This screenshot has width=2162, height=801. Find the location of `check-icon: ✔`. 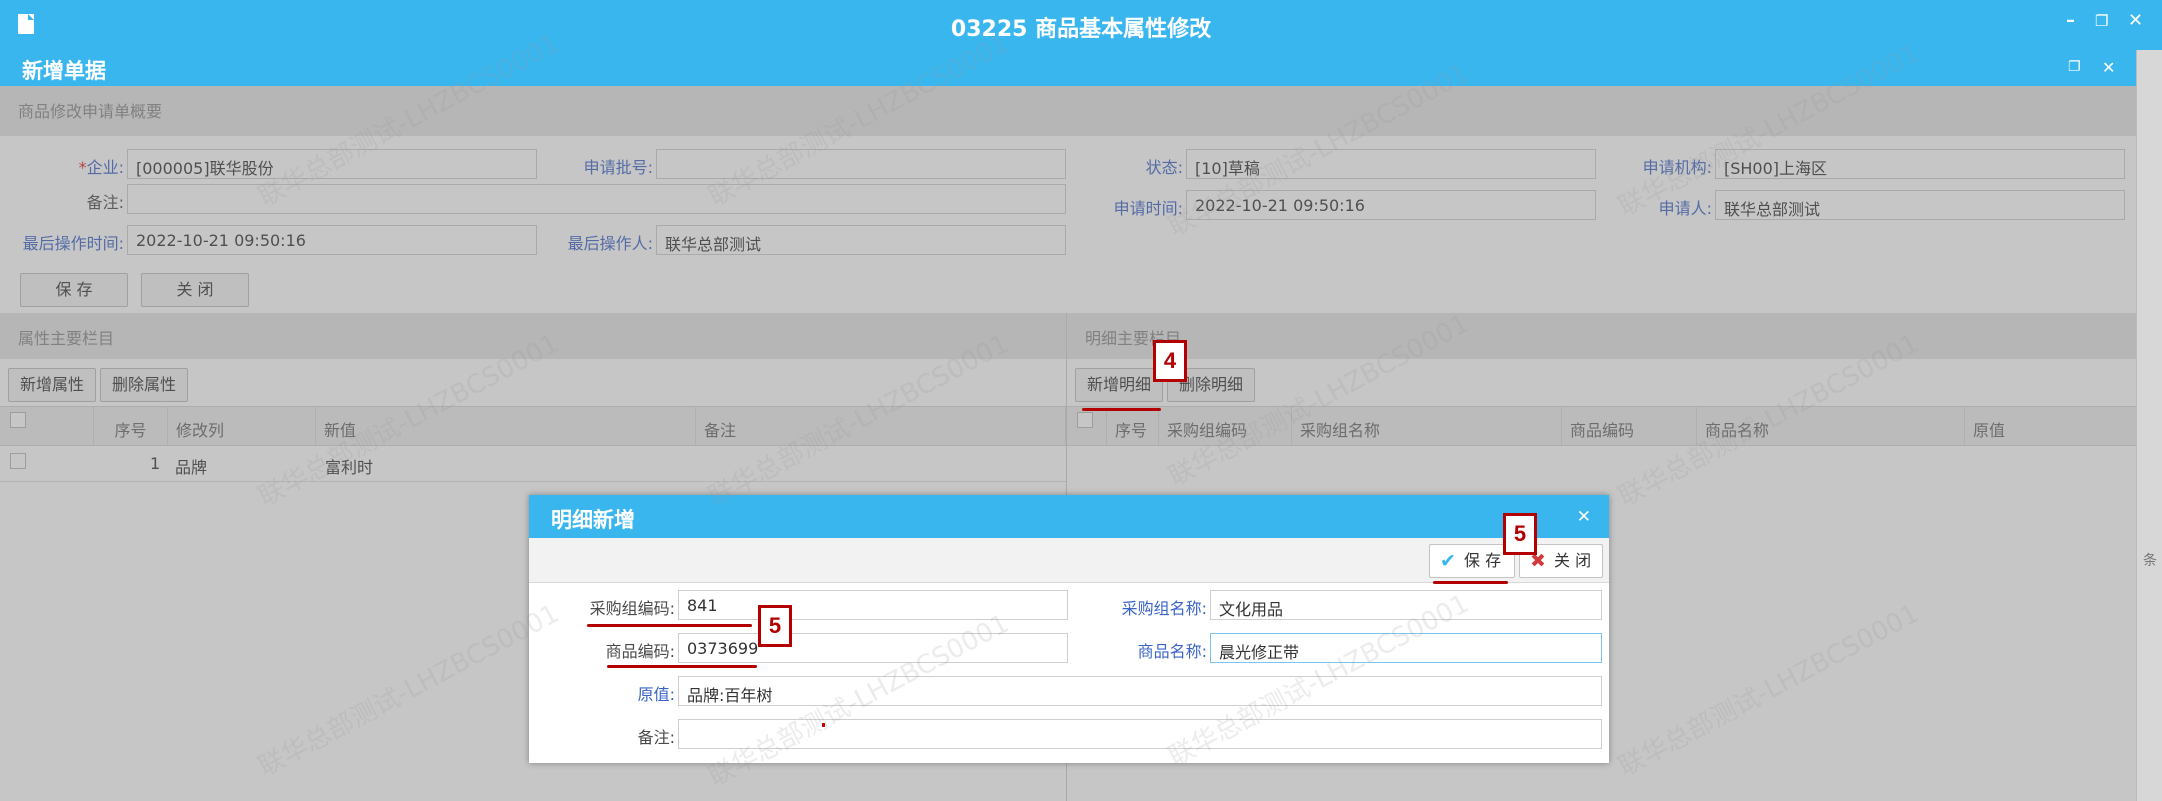

check-icon: ✔ is located at coordinates (1448, 561).